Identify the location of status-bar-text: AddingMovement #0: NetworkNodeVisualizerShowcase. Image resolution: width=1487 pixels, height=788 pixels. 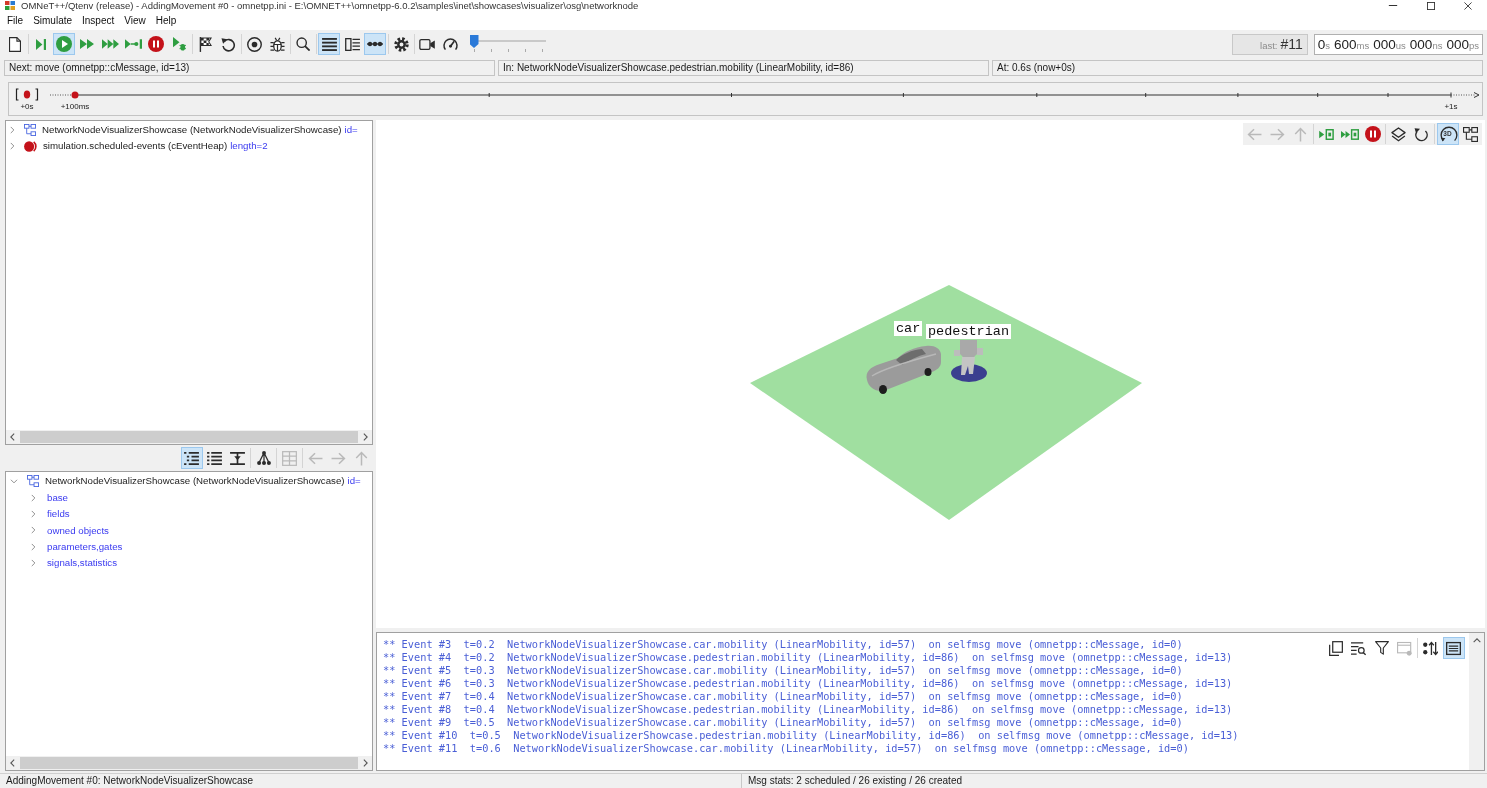
(371, 781).